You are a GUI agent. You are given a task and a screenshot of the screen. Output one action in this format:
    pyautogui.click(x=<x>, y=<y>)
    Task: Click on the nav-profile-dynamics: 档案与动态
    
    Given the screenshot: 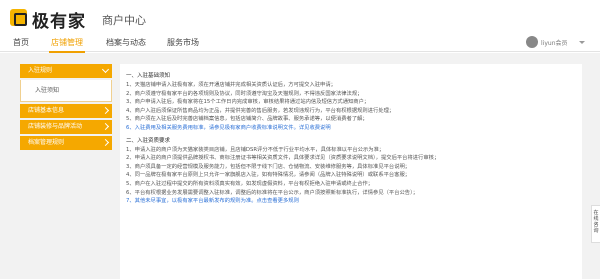 What is the action you would take?
    pyautogui.click(x=126, y=42)
    